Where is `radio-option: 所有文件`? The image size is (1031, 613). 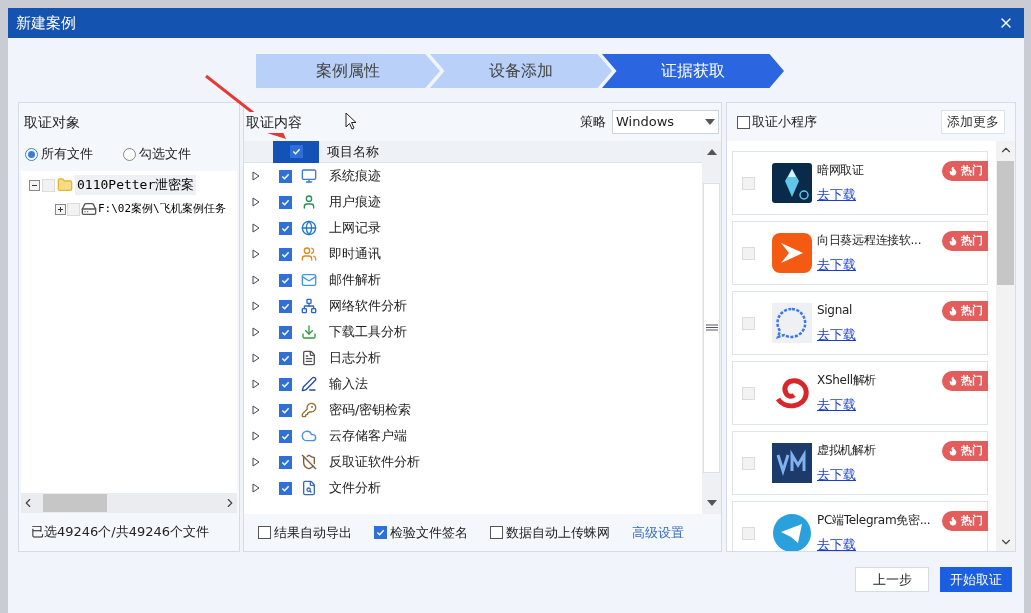
radio-option: 所有文件 is located at coordinates (59, 154).